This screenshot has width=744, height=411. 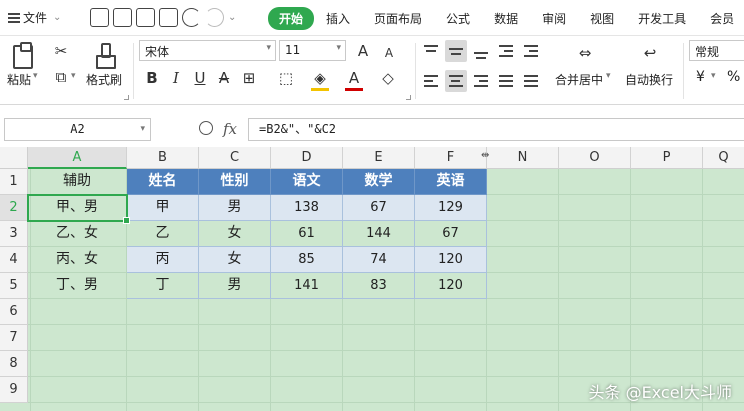 What do you see at coordinates (389, 53) in the screenshot?
I see `decrease-font-icon: A` at bounding box center [389, 53].